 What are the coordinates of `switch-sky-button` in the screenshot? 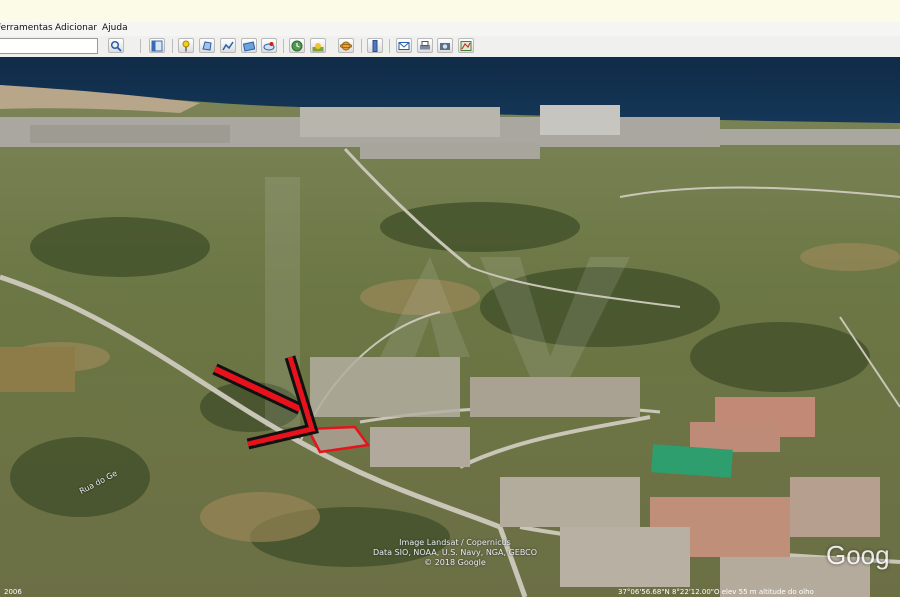 It's located at (346, 45).